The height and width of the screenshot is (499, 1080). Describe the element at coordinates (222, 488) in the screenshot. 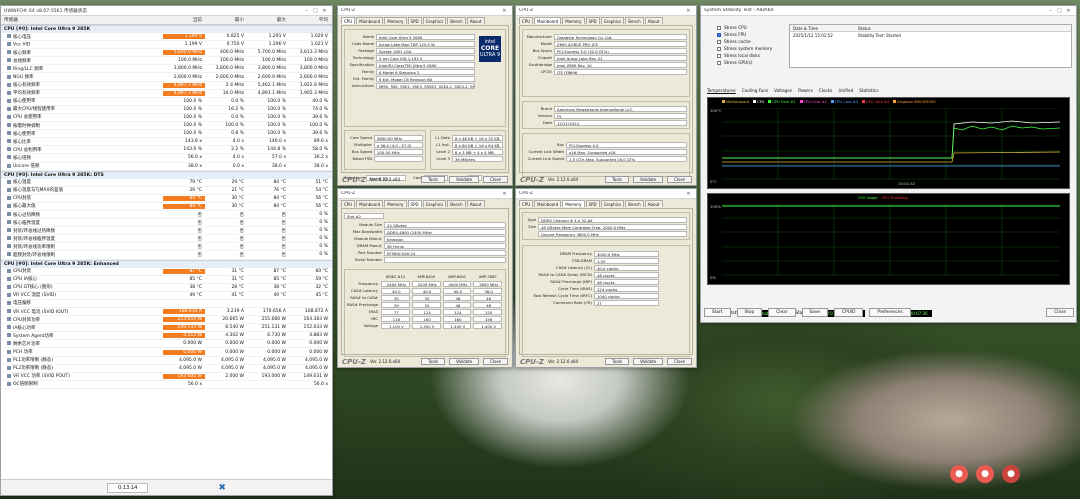

I see `reset-icon: ✖` at that location.